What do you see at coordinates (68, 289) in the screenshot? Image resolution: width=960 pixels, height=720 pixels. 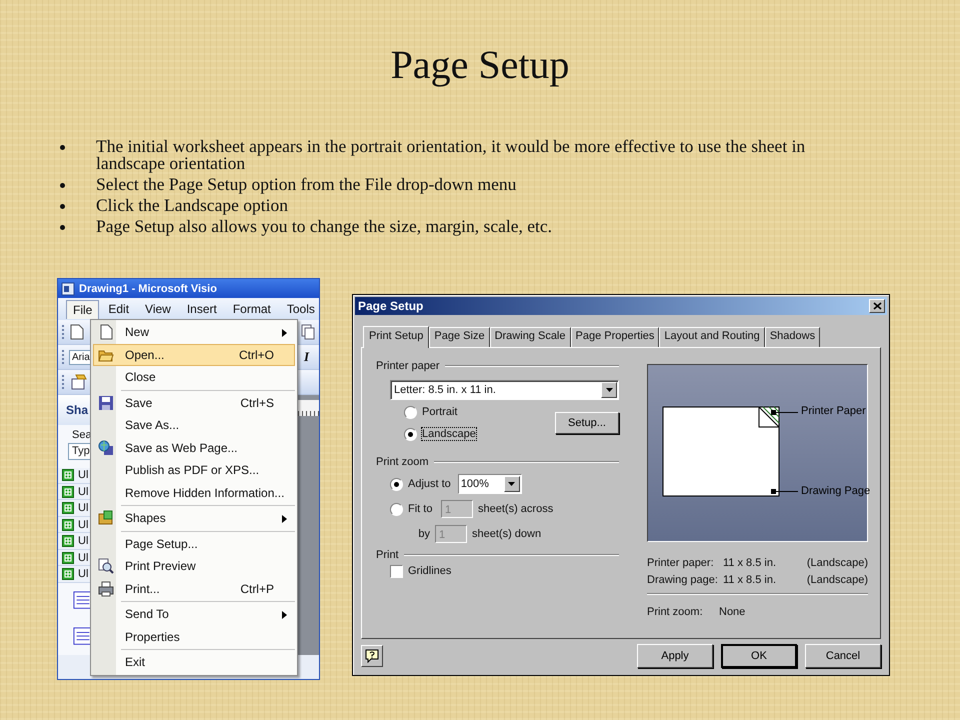 I see `app-icon` at bounding box center [68, 289].